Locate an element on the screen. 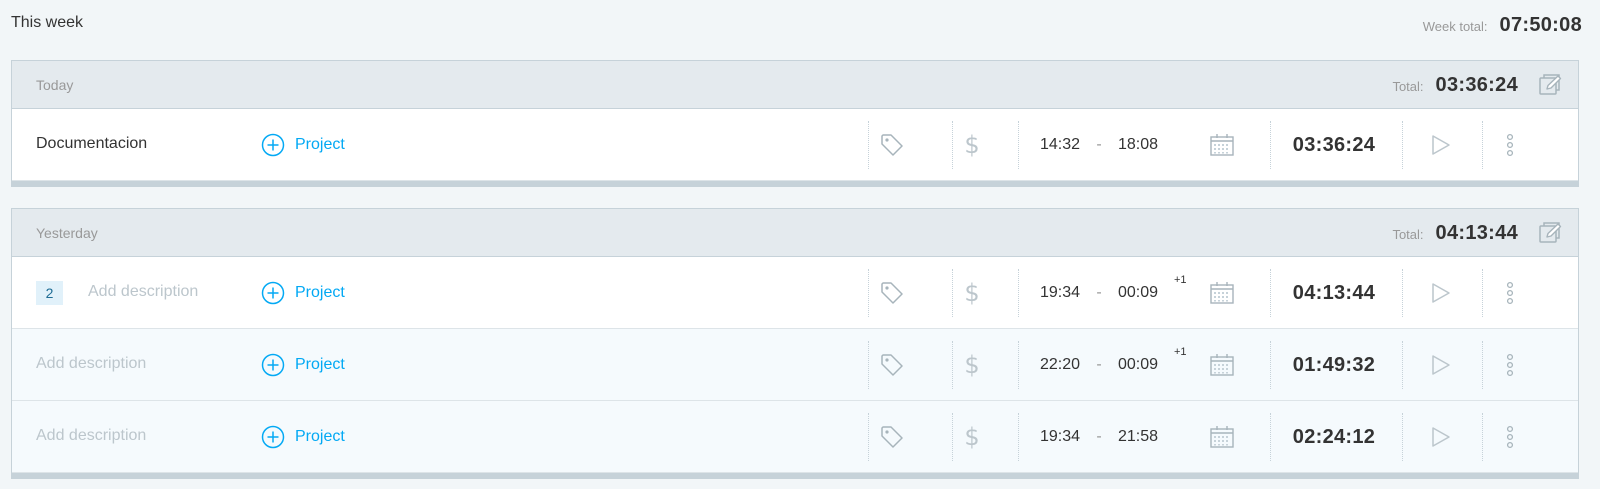  week-title: This week is located at coordinates (47, 22).